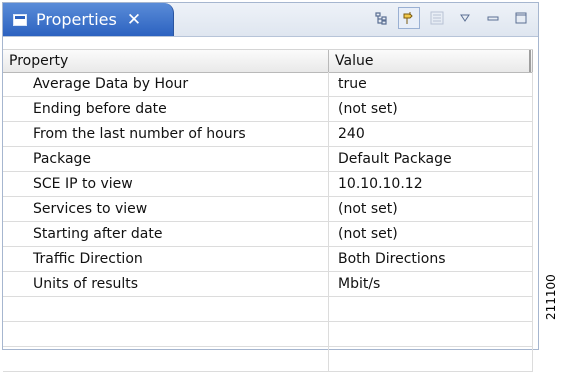 The height and width of the screenshot is (372, 563). I want to click on property-cell: Average Data by Hour, so click(166, 84).